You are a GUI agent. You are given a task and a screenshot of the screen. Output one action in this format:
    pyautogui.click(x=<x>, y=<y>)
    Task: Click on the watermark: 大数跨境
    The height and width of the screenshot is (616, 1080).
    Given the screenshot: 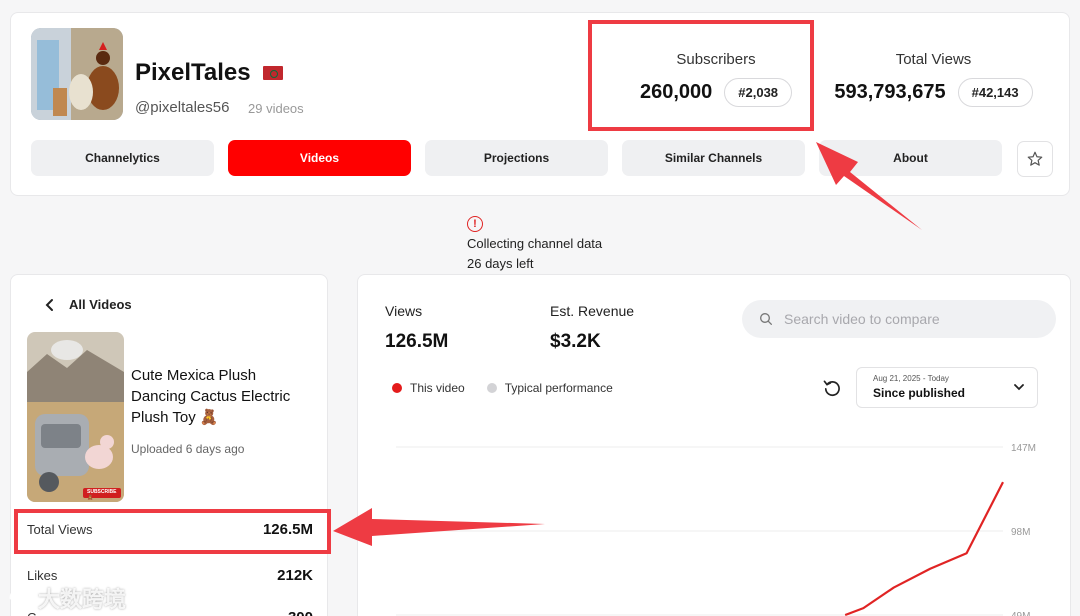 What is the action you would take?
    pyautogui.click(x=67, y=598)
    